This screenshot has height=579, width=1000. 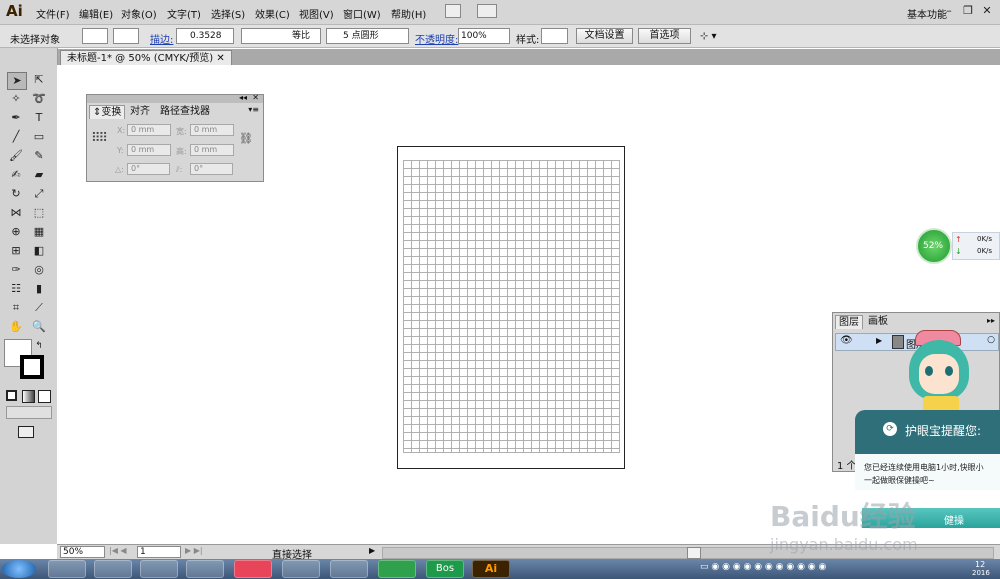 I want to click on width-field: 0 mm, so click(x=212, y=130).